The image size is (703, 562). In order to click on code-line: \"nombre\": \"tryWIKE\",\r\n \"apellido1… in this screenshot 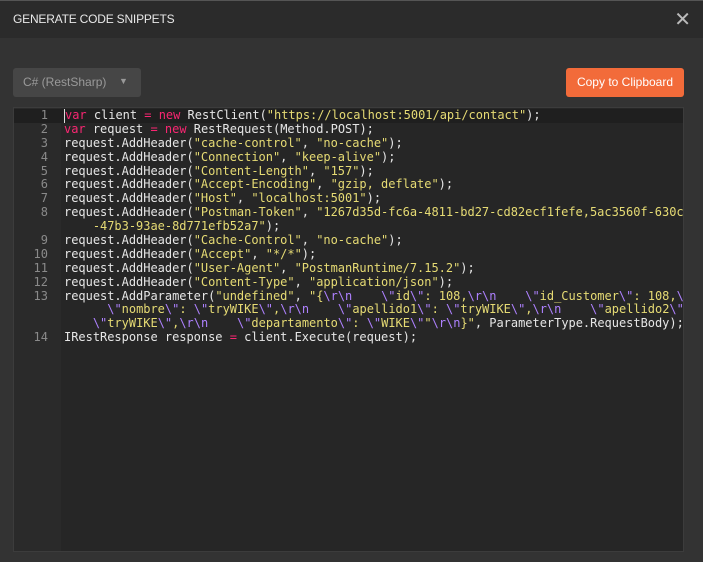, I will do `click(348, 310)`.